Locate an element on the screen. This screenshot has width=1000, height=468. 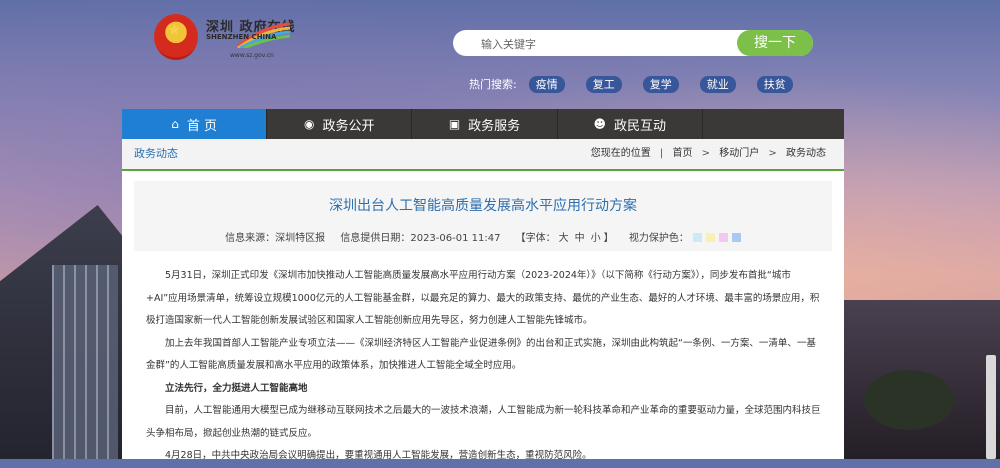
eye-color-swatch-yellow is located at coordinates (710, 237).